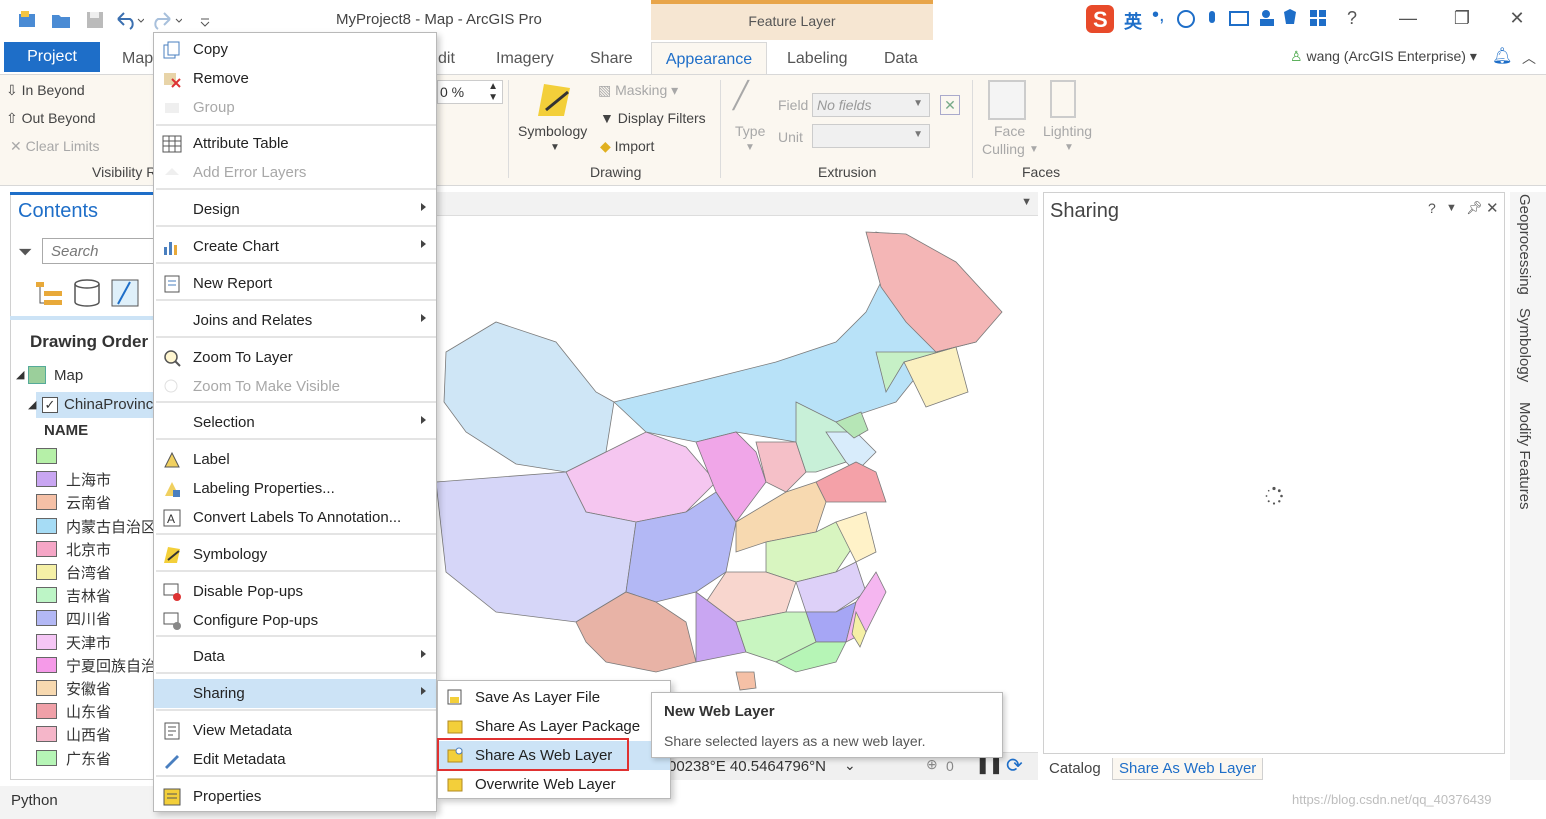 This screenshot has width=1546, height=819. What do you see at coordinates (295, 172) in the screenshot?
I see `menu-item-add-error-layers: Add Error Layers` at bounding box center [295, 172].